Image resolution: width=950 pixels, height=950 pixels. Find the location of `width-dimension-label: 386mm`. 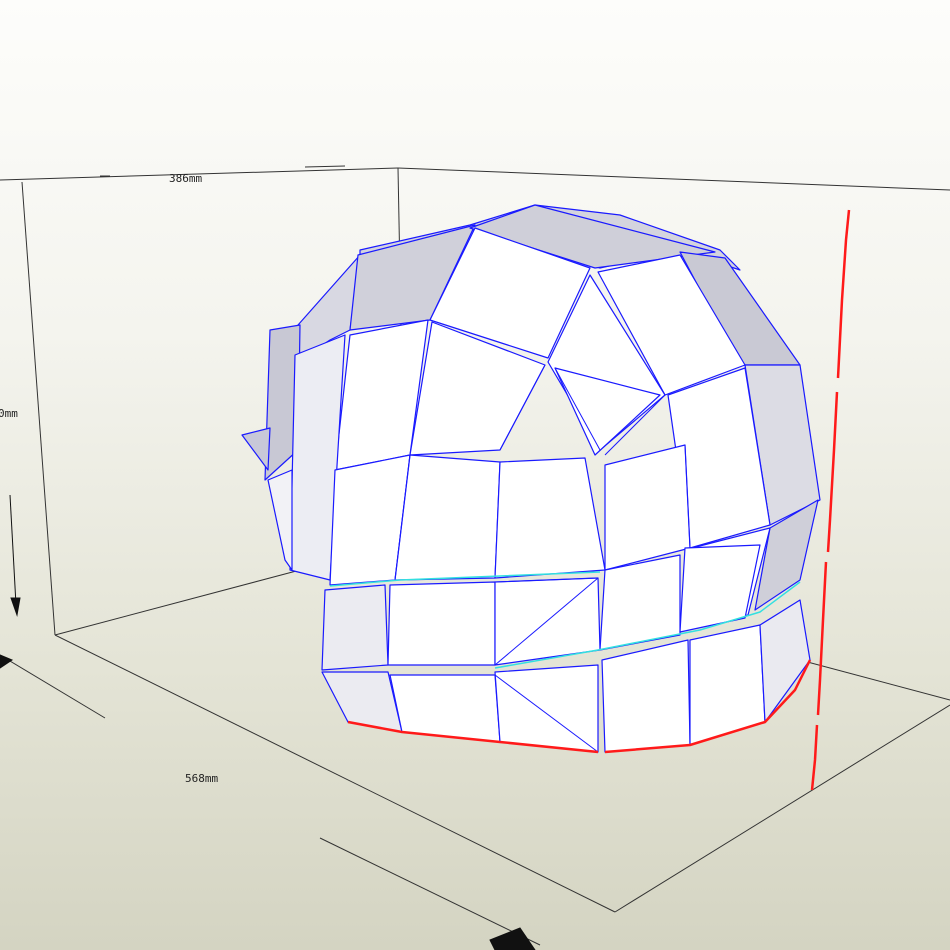

width-dimension-label: 386mm is located at coordinates (186, 178).